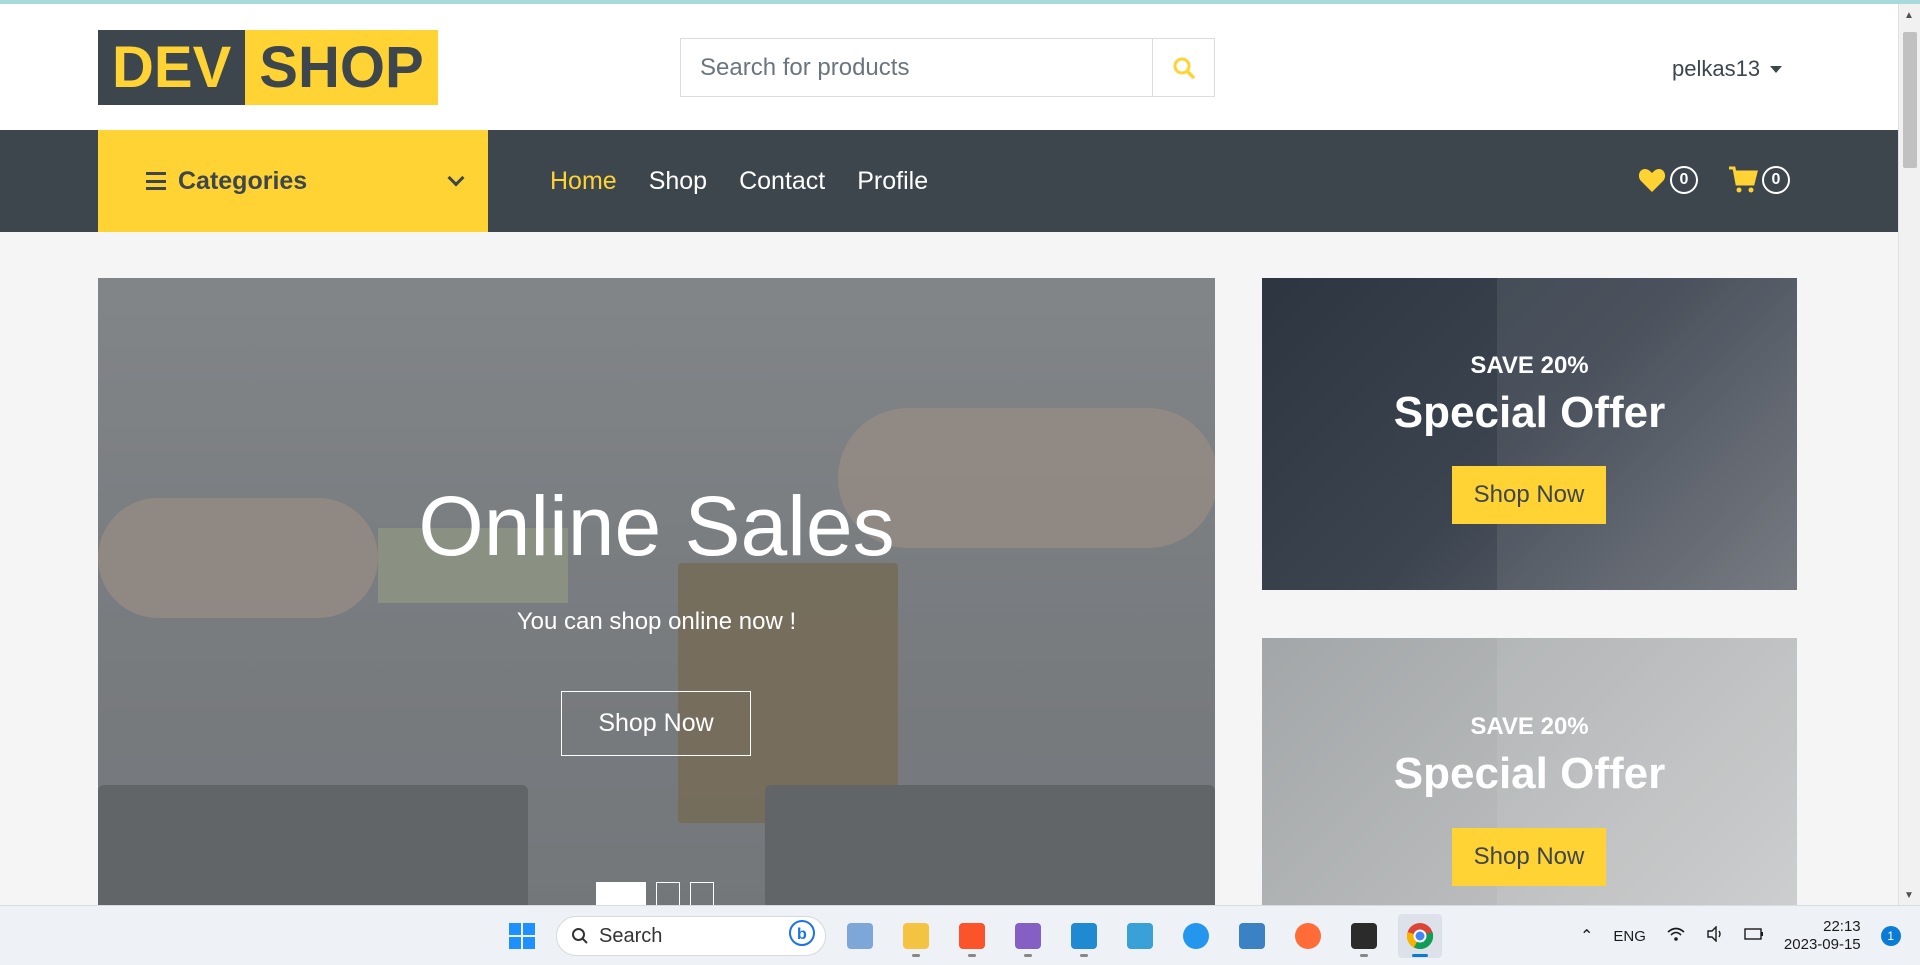 This screenshot has width=1920, height=965. Describe the element at coordinates (678, 181) in the screenshot. I see `nav-link-shop: Shop` at that location.